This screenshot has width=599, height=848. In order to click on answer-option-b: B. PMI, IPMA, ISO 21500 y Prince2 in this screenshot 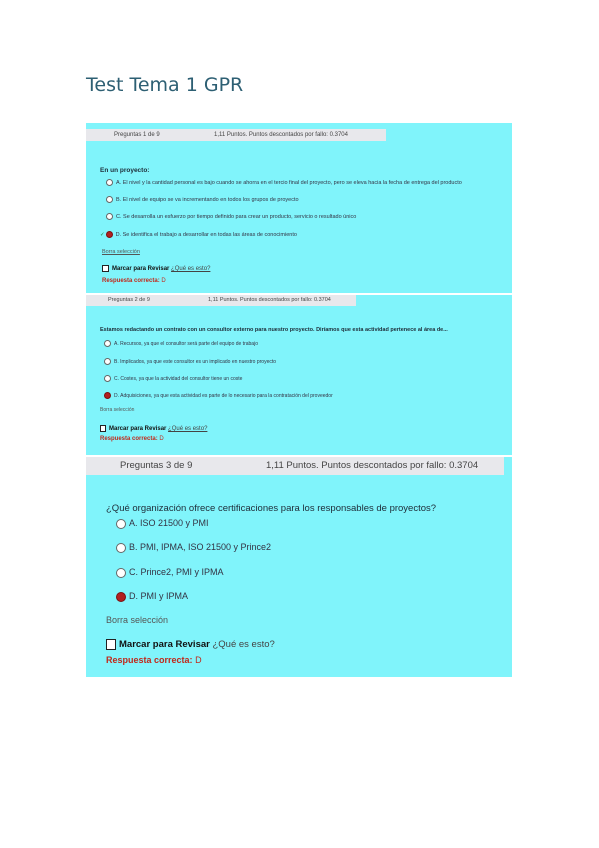, I will do `click(193, 547)`.